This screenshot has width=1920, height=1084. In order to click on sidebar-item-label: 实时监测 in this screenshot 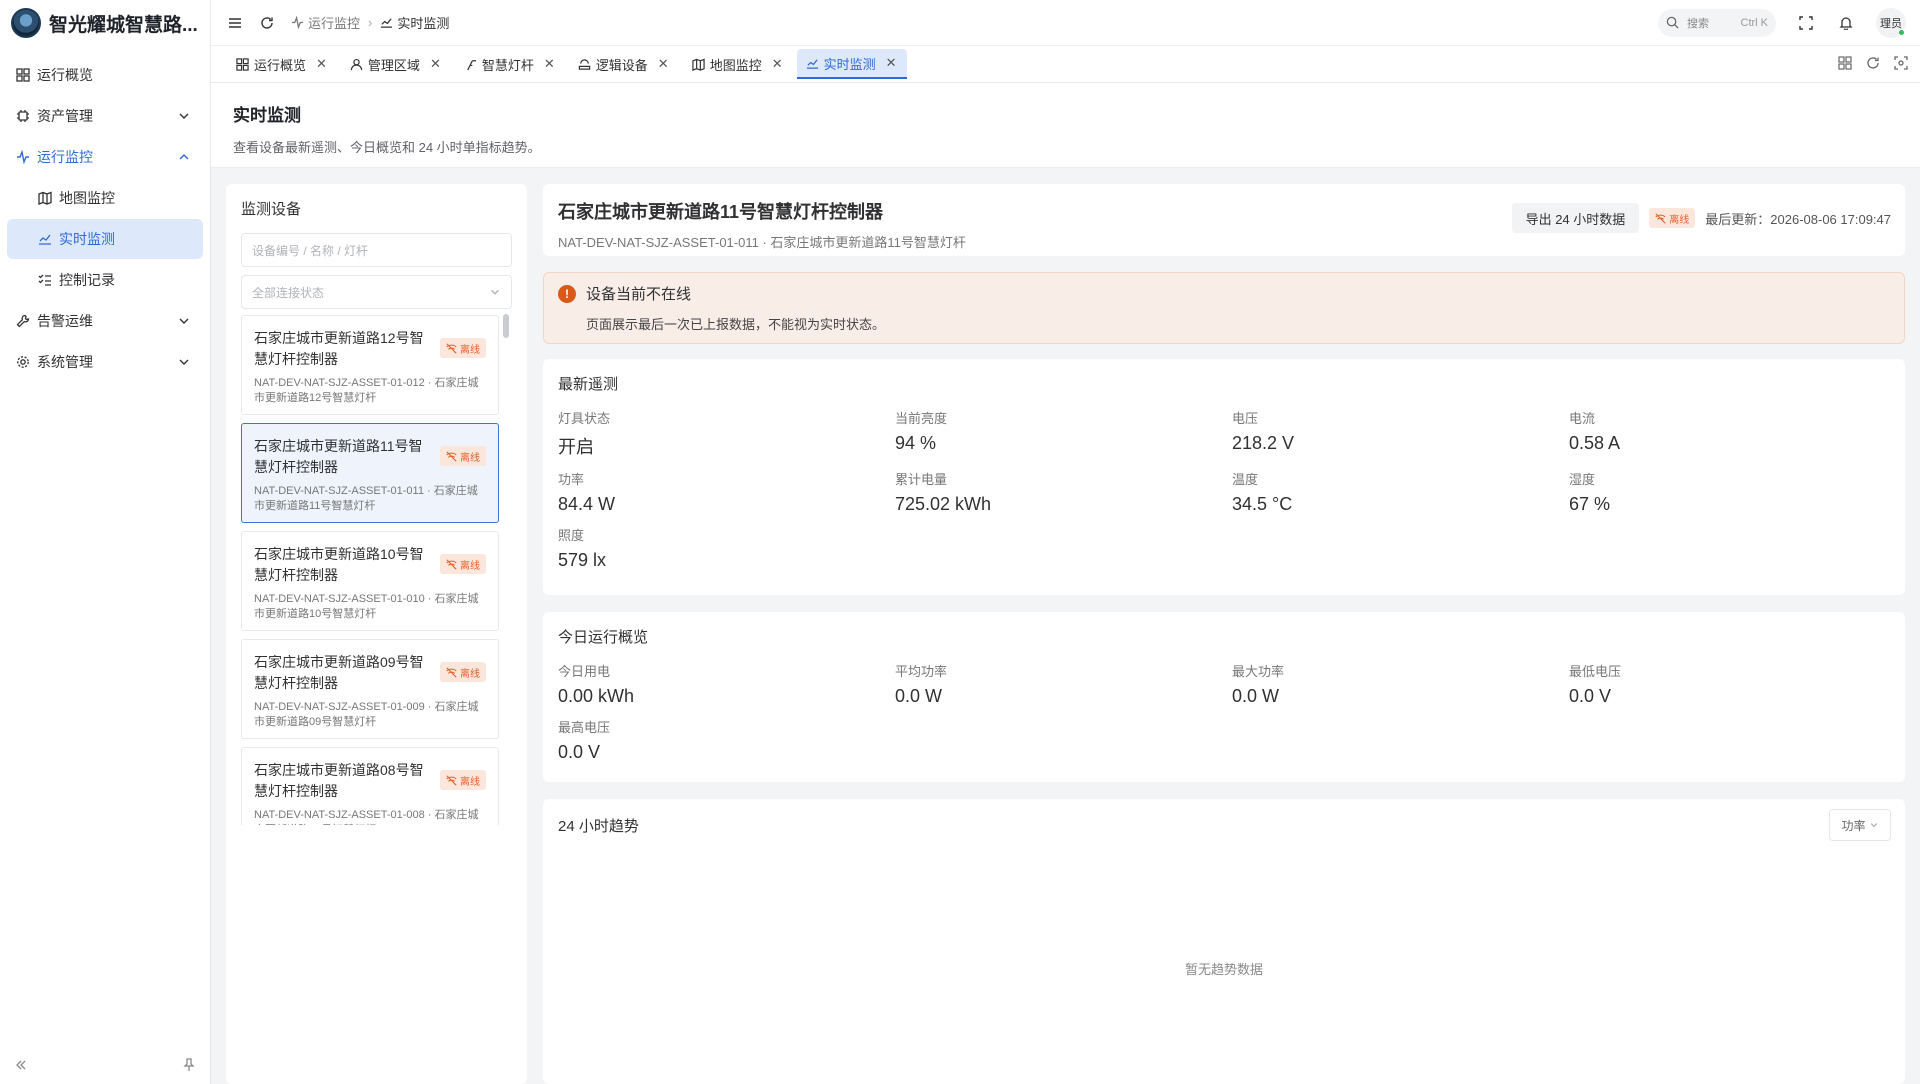, I will do `click(87, 239)`.